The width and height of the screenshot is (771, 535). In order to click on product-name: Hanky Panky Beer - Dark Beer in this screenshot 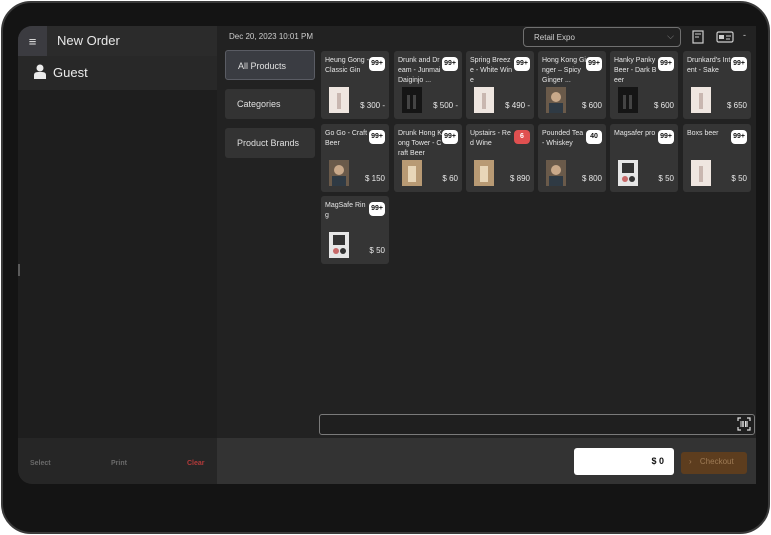, I will do `click(635, 70)`.